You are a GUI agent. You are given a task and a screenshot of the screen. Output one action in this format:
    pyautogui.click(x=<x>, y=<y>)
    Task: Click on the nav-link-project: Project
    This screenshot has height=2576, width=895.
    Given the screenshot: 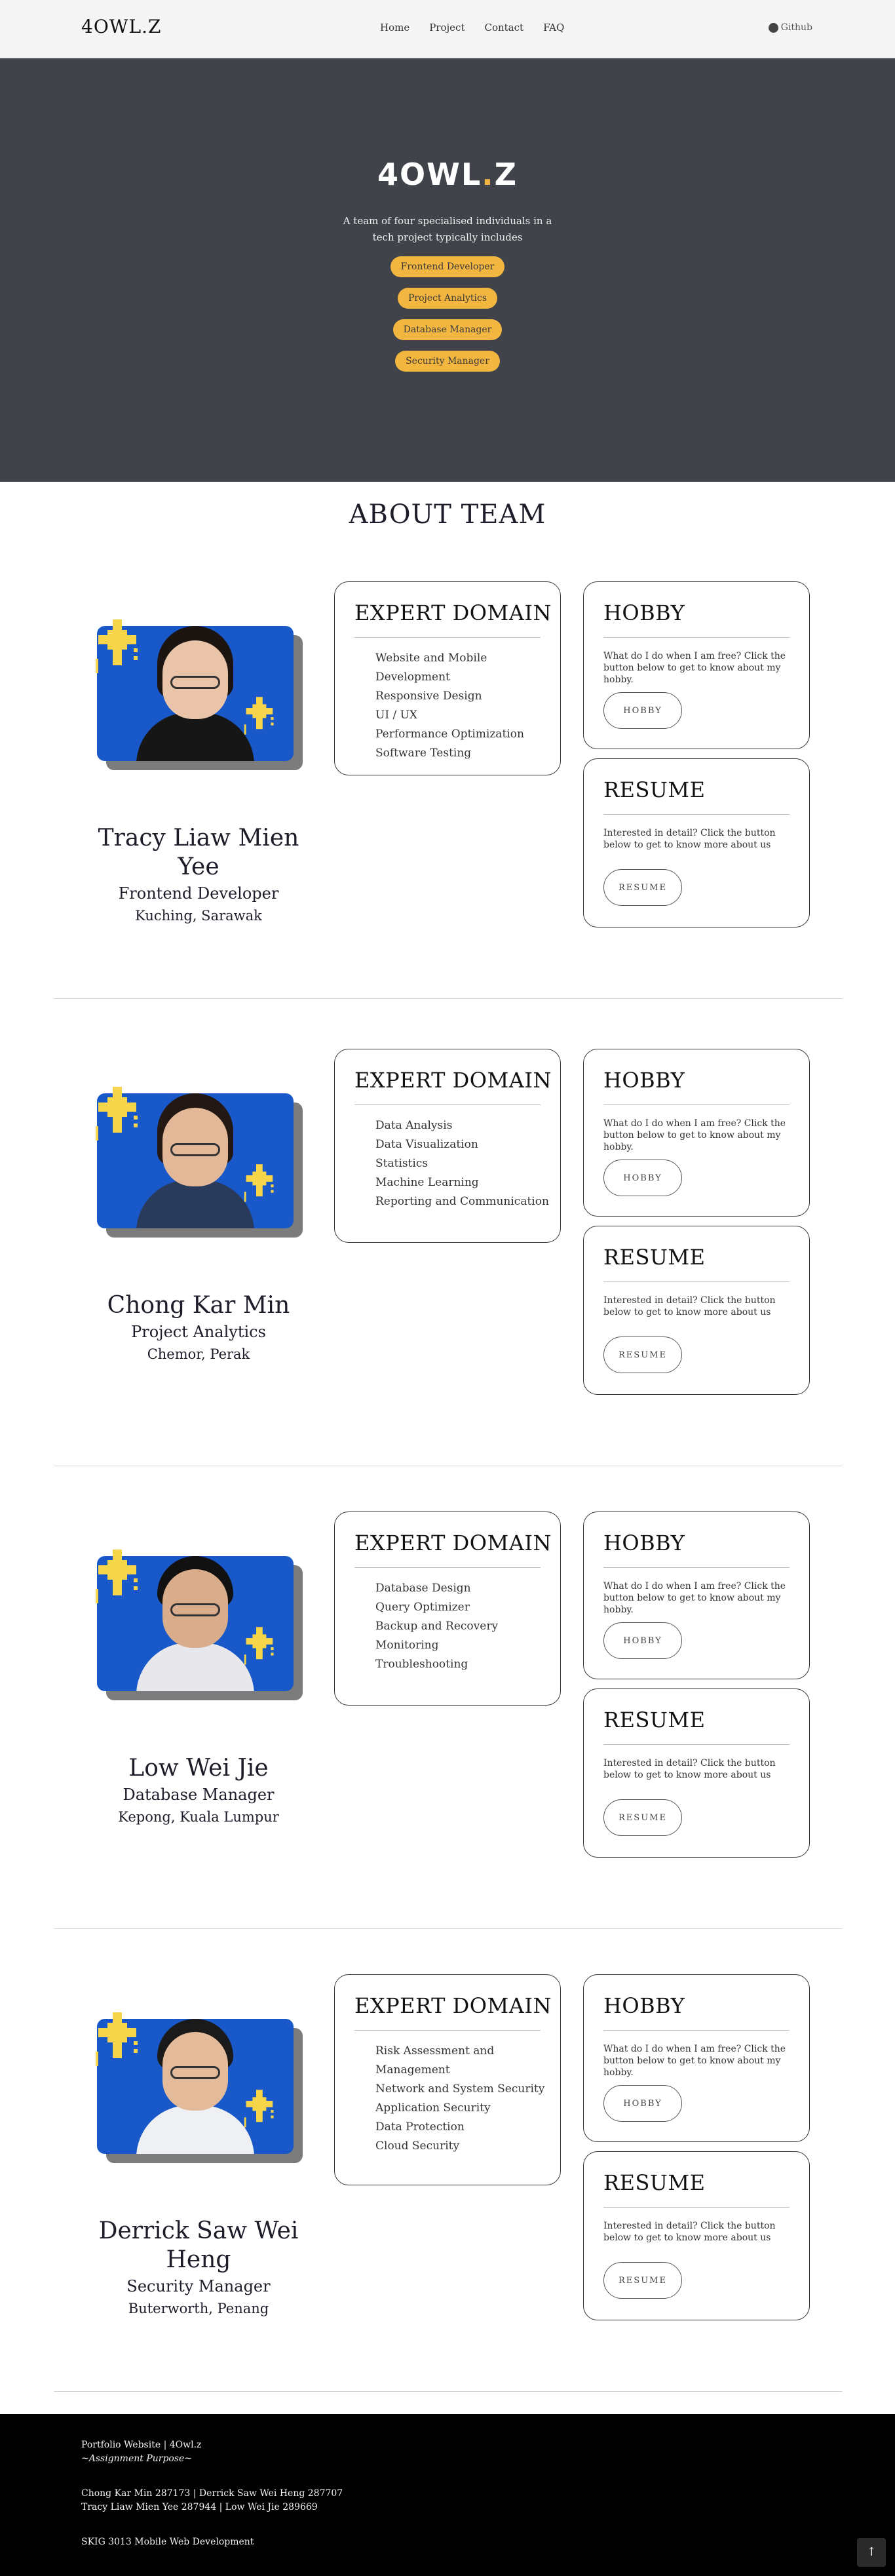 What is the action you would take?
    pyautogui.click(x=447, y=27)
    